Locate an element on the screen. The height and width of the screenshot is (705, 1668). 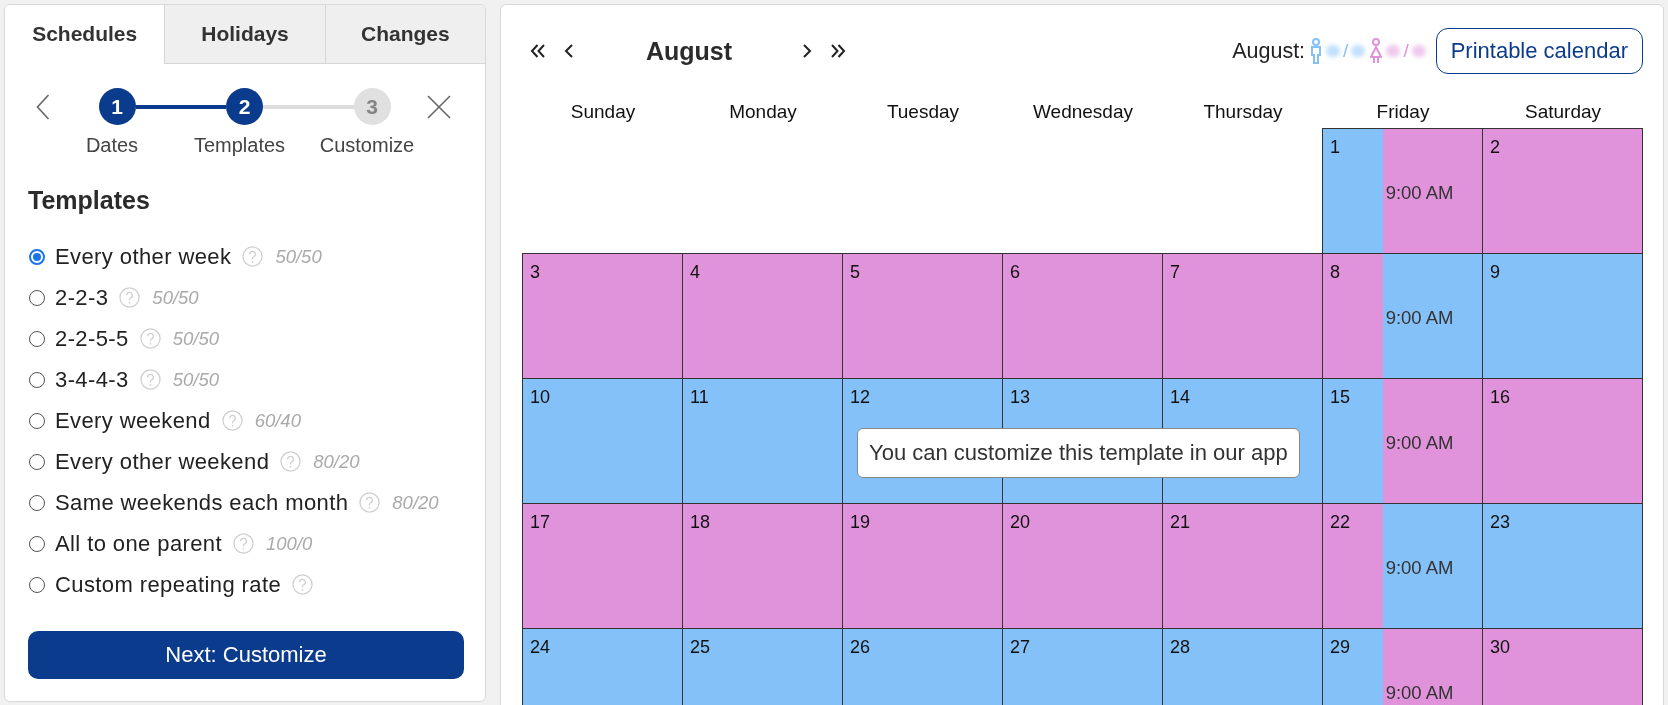
option-label: All to one parent is located at coordinates (139, 543).